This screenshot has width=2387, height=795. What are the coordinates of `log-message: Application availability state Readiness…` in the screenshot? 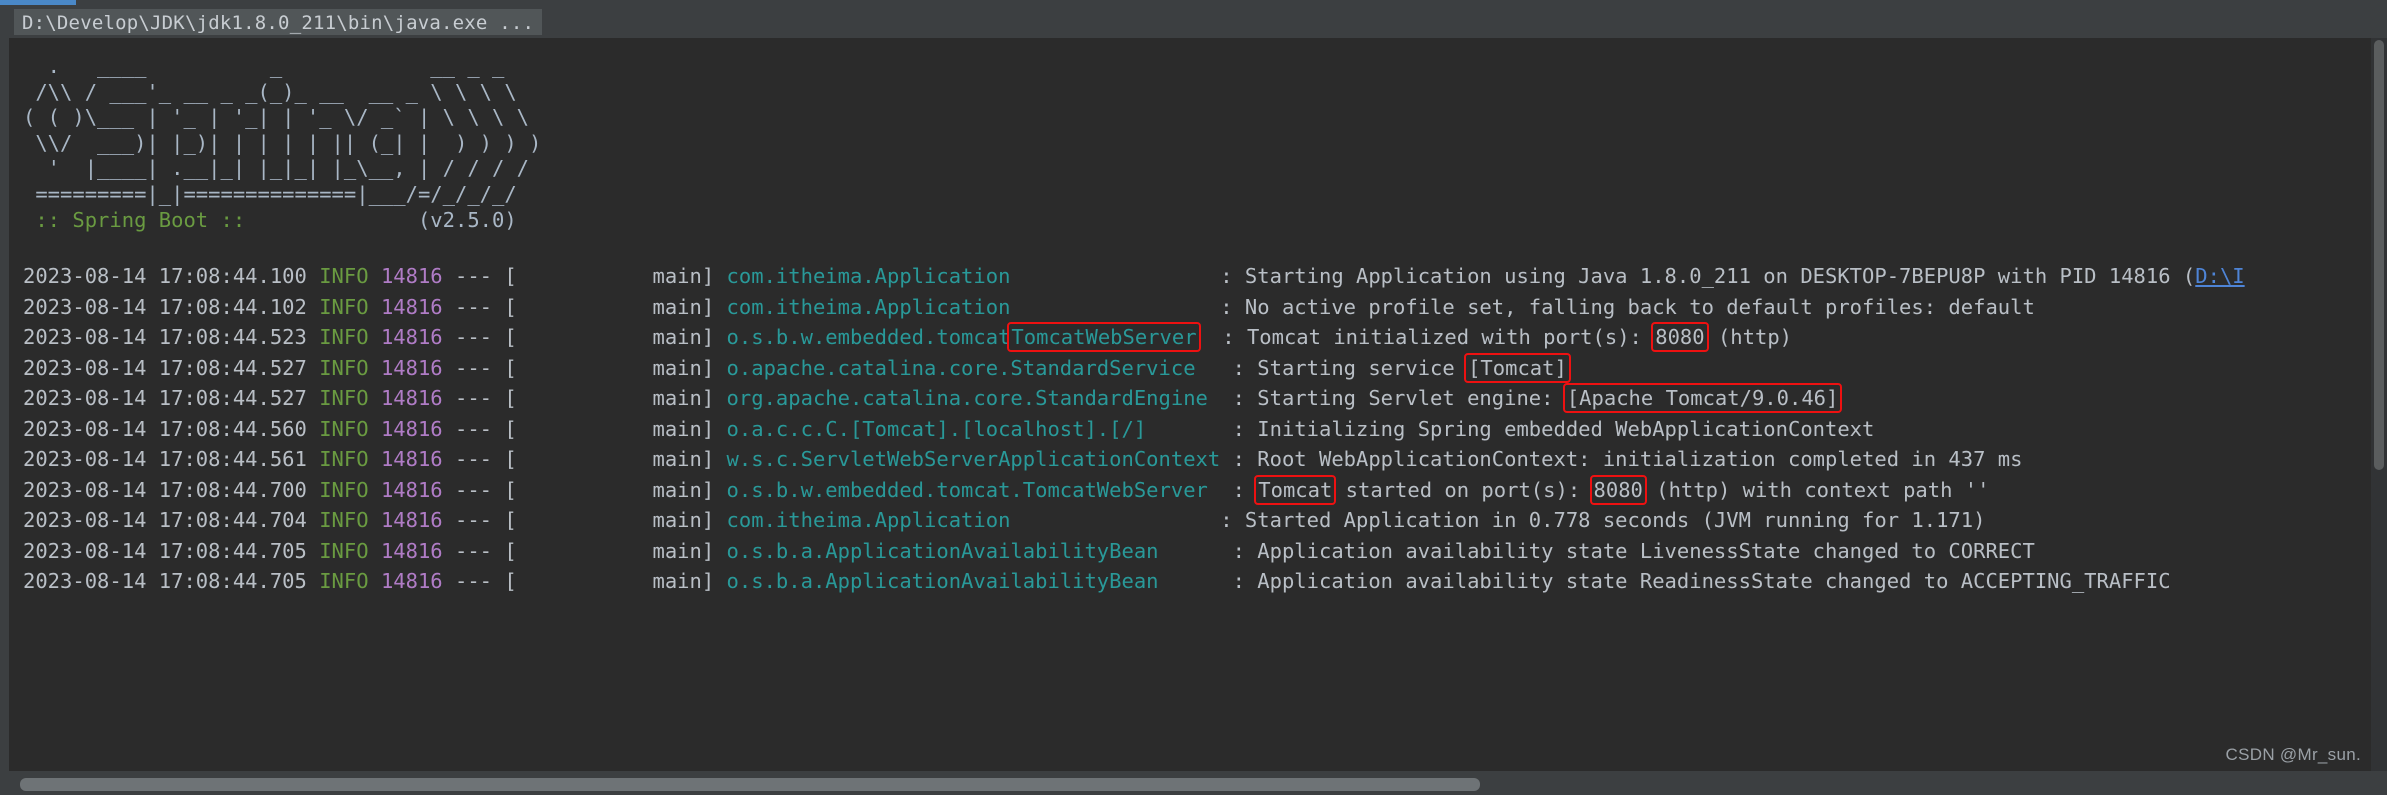 It's located at (1714, 581).